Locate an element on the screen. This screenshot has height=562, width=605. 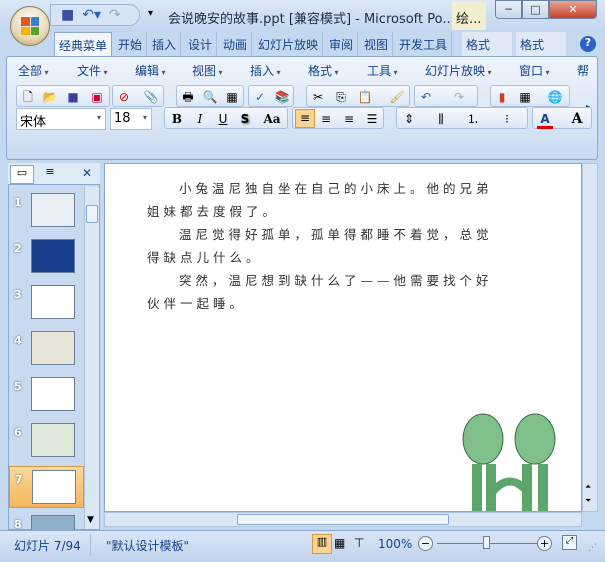
normal-view-button: ▥ is located at coordinates (322, 544).